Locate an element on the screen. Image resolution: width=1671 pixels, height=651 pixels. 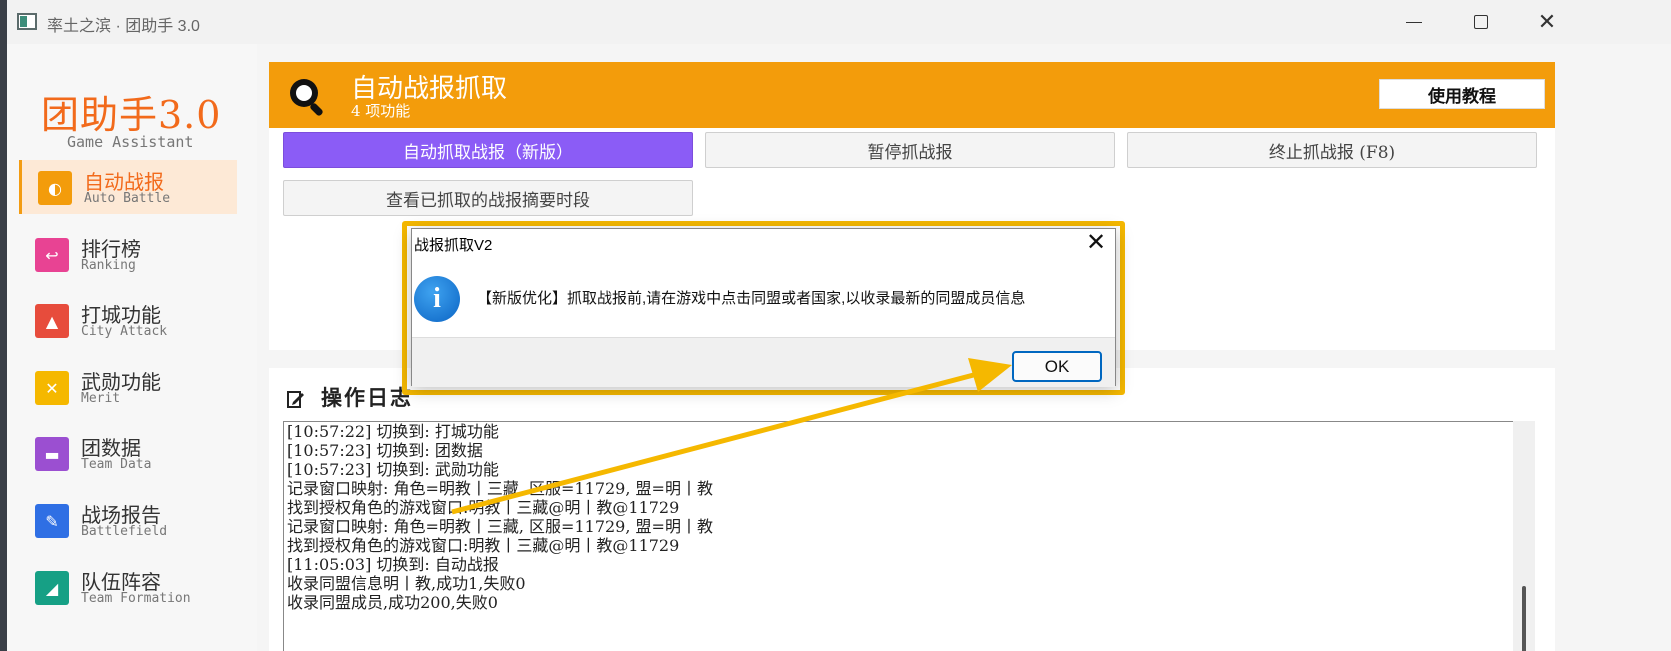
maximize-icon is located at coordinates (1481, 22).